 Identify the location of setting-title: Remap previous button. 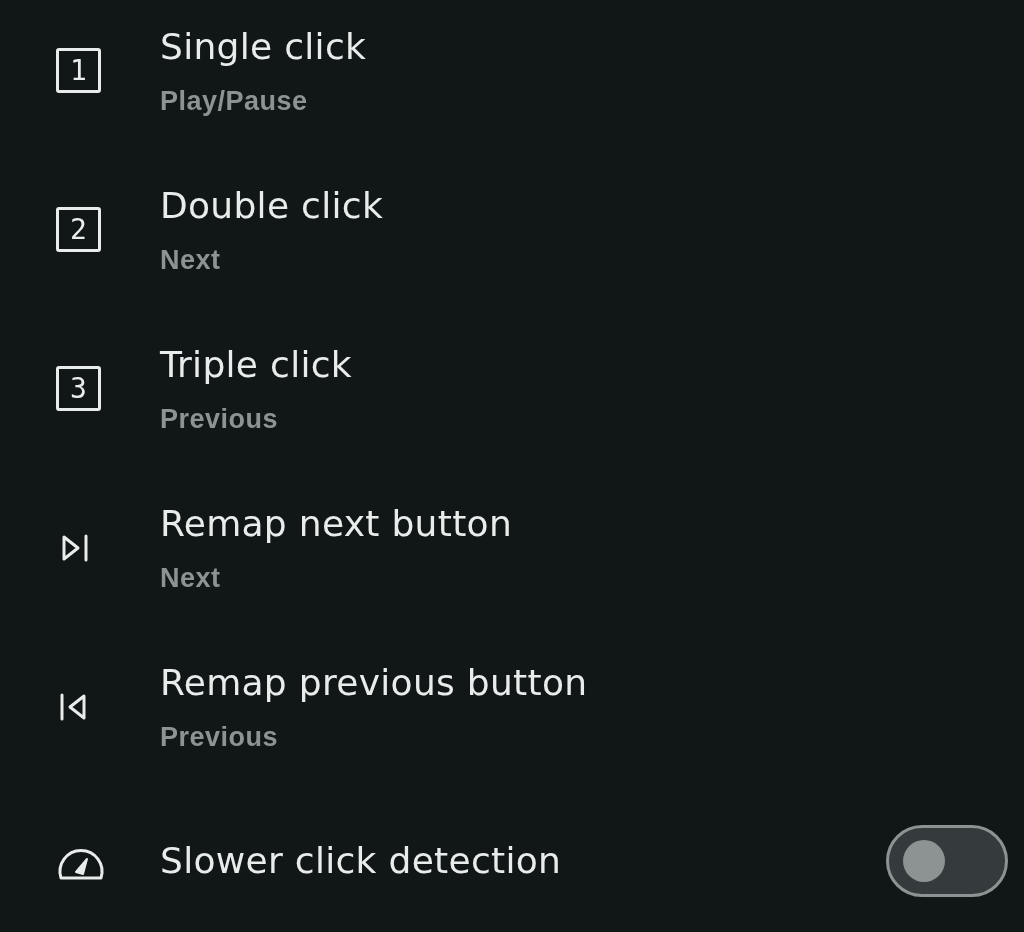
(374, 683).